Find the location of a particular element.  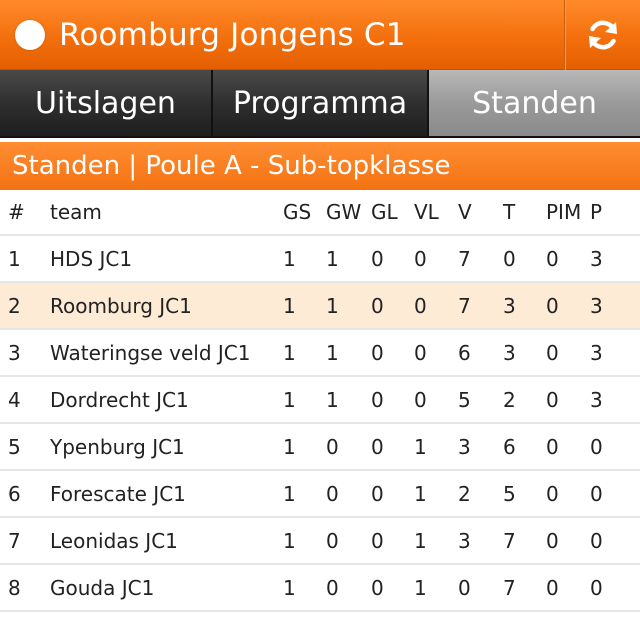

cell-rank: 2 is located at coordinates (14, 305).